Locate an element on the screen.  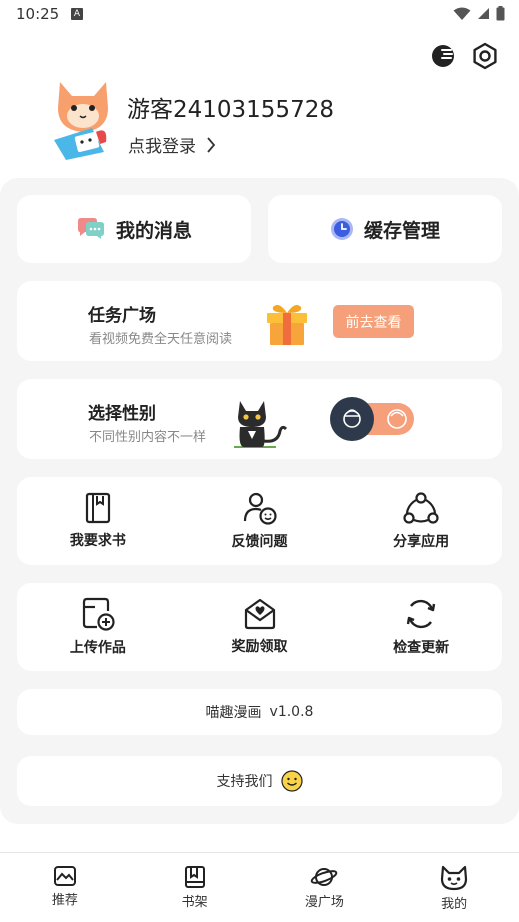
status-time: 10:25 is located at coordinates (38, 14).